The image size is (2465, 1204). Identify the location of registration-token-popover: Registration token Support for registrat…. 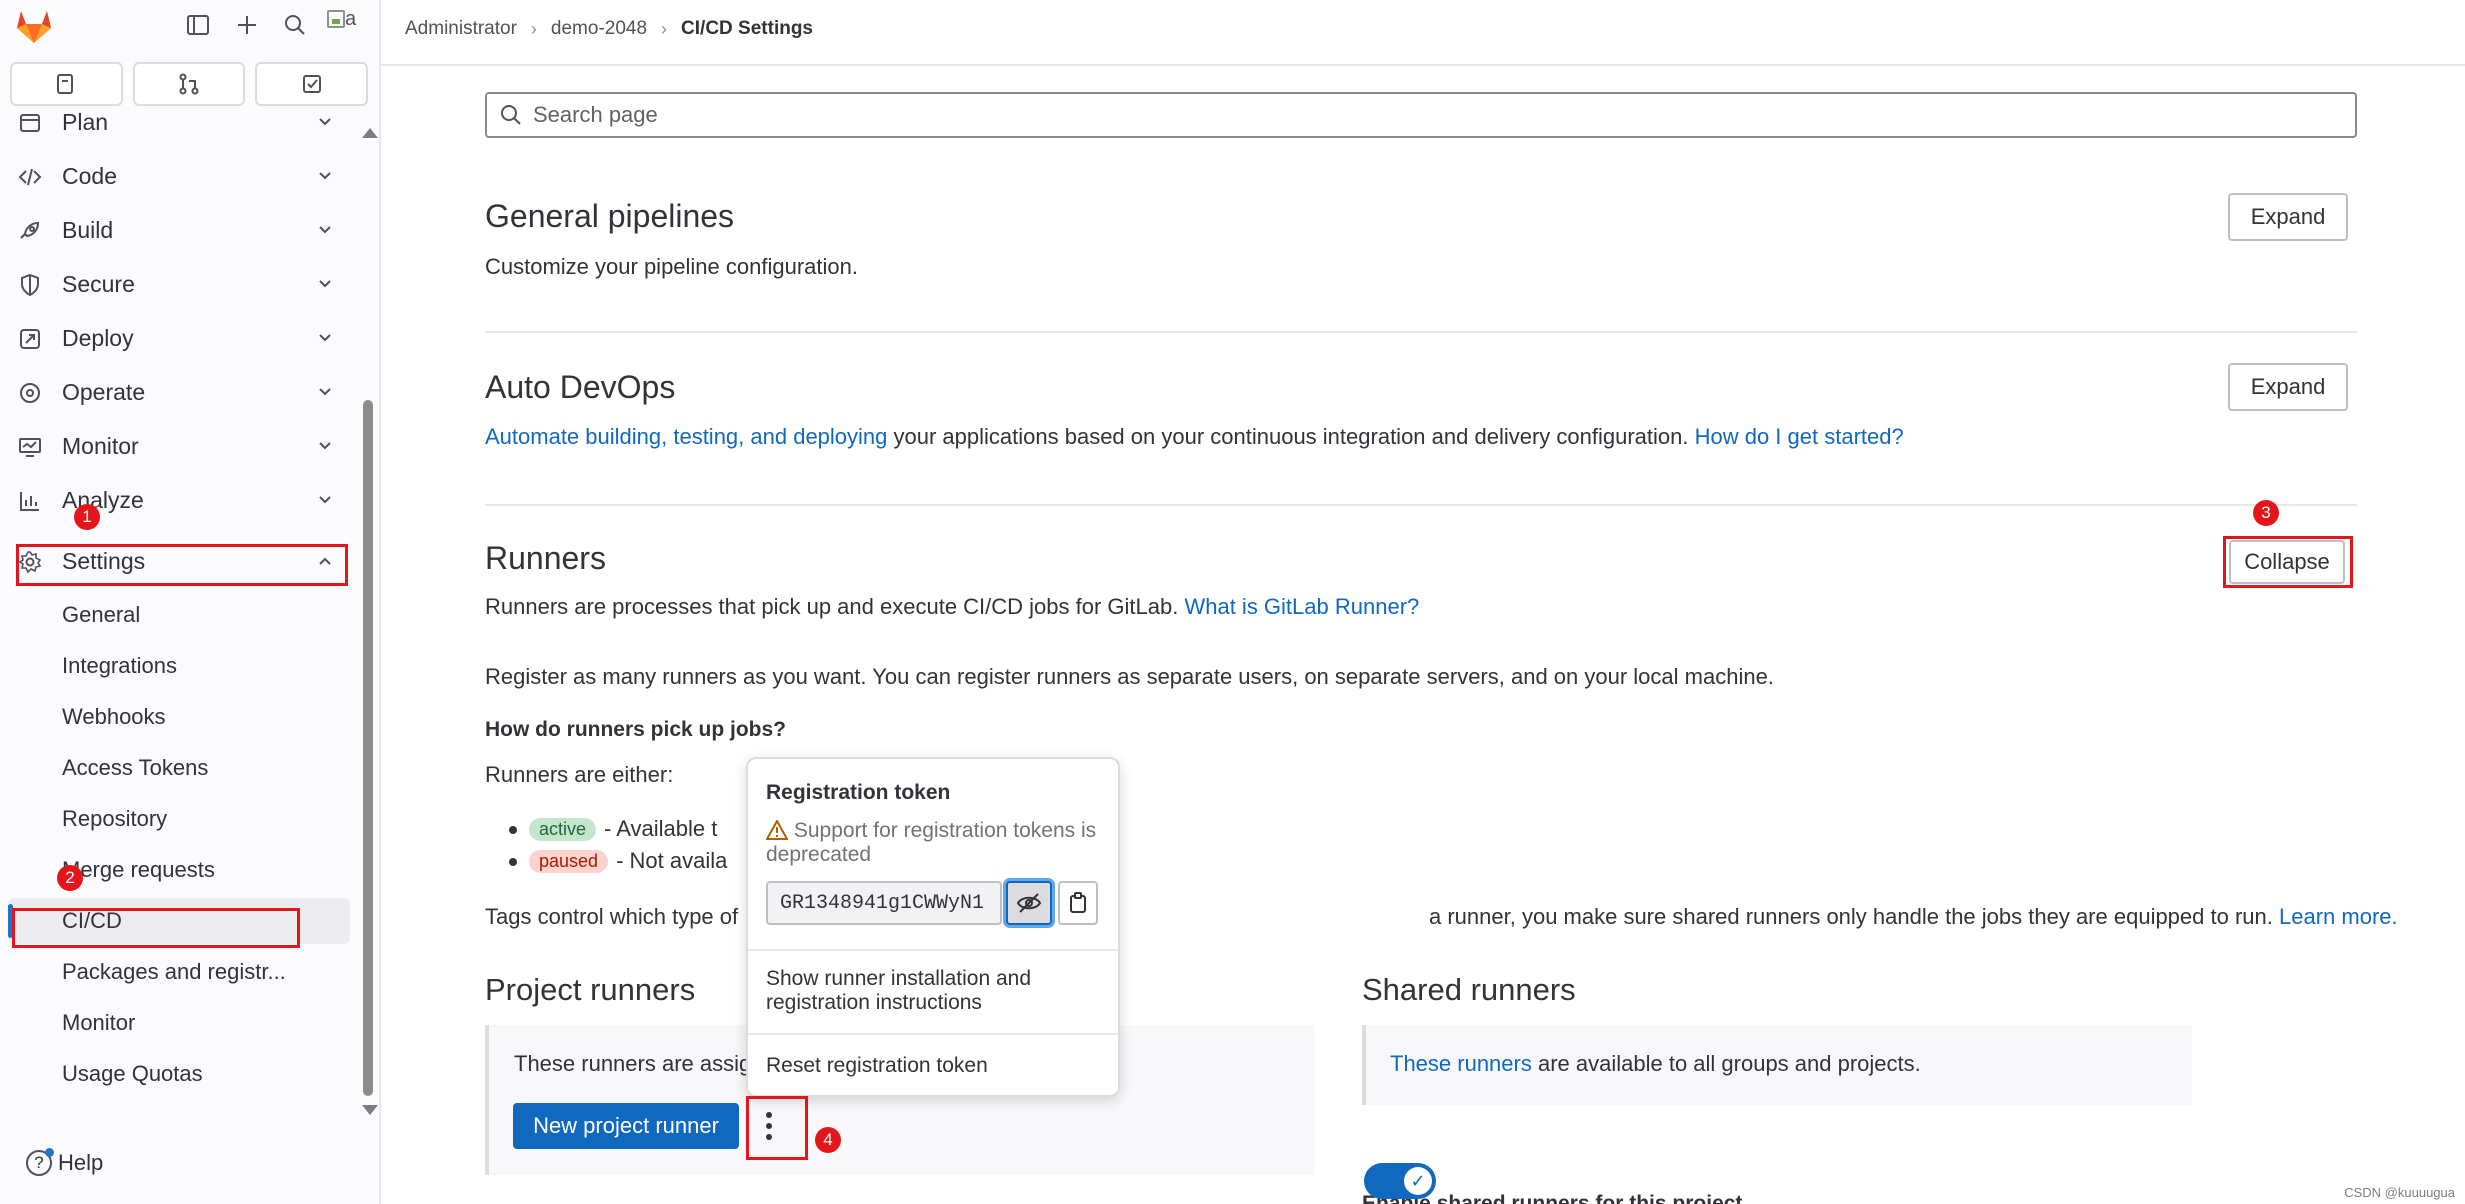
(933, 927).